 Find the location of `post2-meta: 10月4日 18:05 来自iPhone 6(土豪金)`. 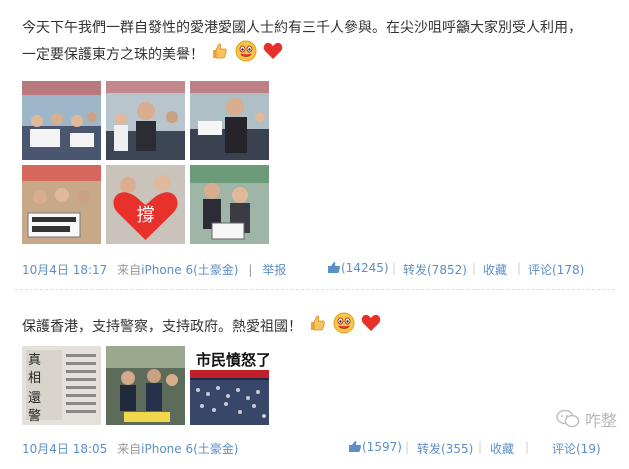

post2-meta: 10月4日 18:05 来自iPhone 6(土豪金) is located at coordinates (130, 448).